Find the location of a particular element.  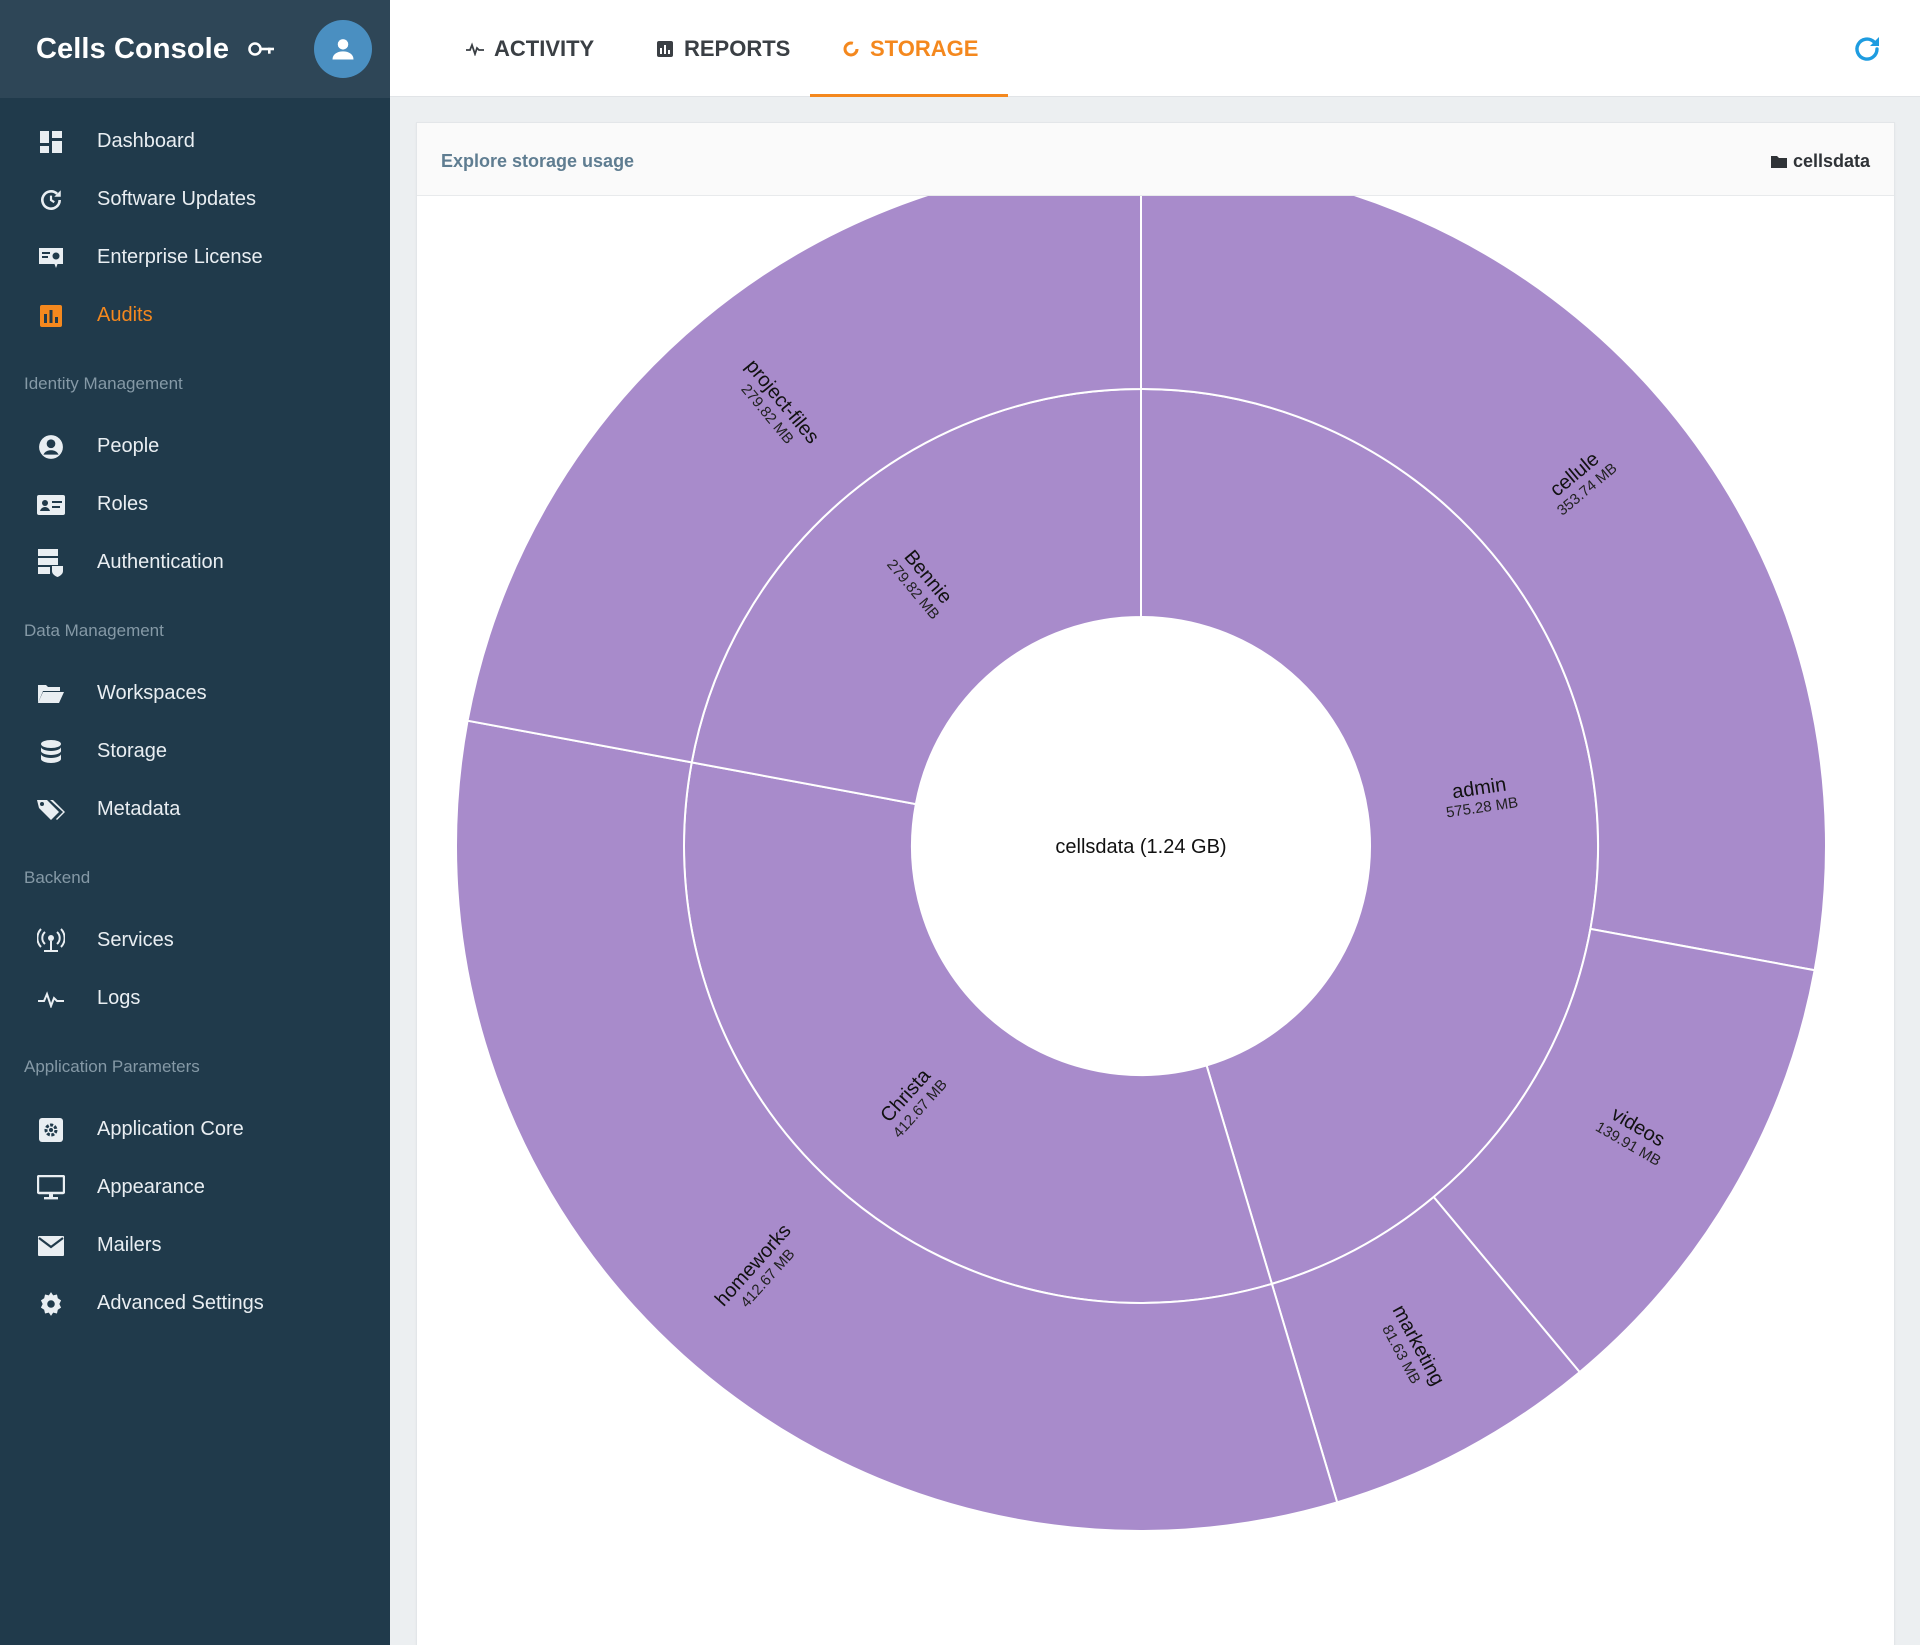

tab-reports: REPORTS is located at coordinates (722, 48).